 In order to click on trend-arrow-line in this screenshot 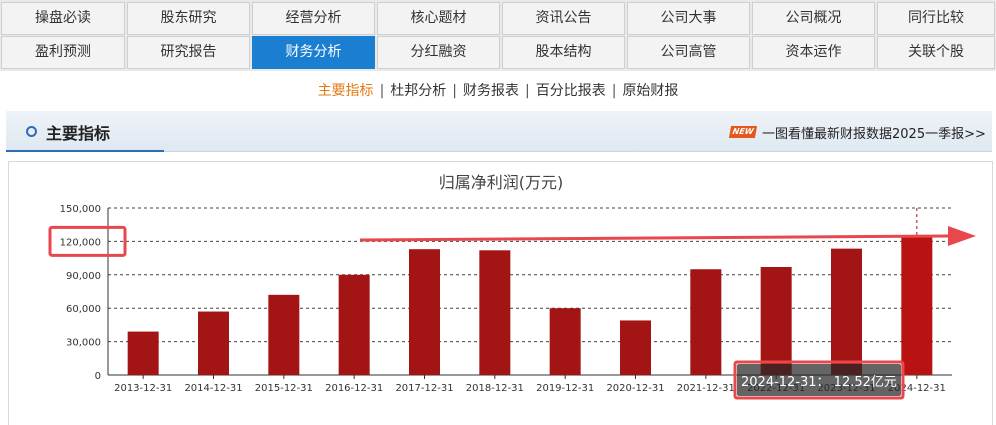, I will do `click(655, 238)`.